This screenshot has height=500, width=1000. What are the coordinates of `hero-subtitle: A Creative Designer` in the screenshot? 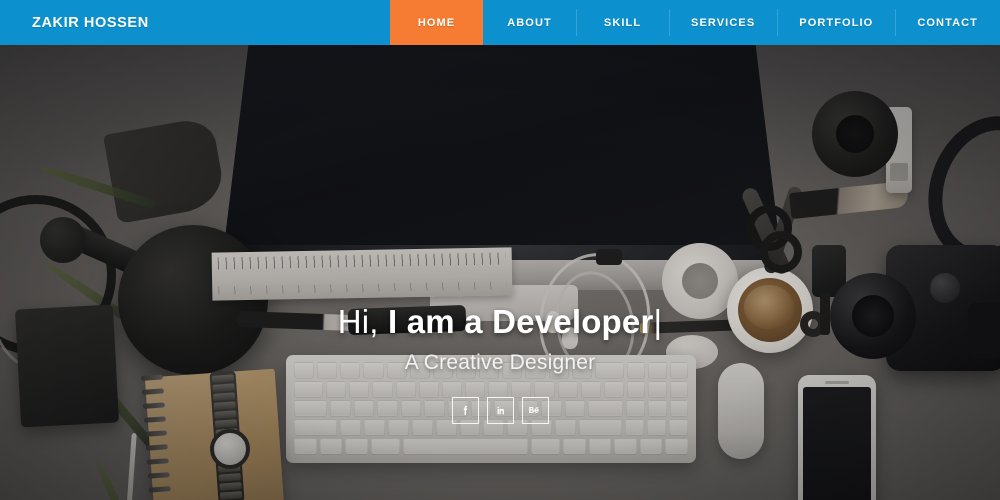 It's located at (500, 362).